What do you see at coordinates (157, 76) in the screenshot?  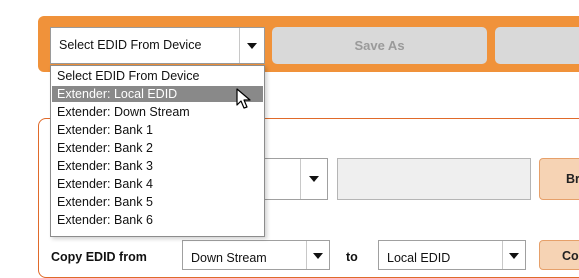 I see `dropdown-option: Select EDID From Device` at bounding box center [157, 76].